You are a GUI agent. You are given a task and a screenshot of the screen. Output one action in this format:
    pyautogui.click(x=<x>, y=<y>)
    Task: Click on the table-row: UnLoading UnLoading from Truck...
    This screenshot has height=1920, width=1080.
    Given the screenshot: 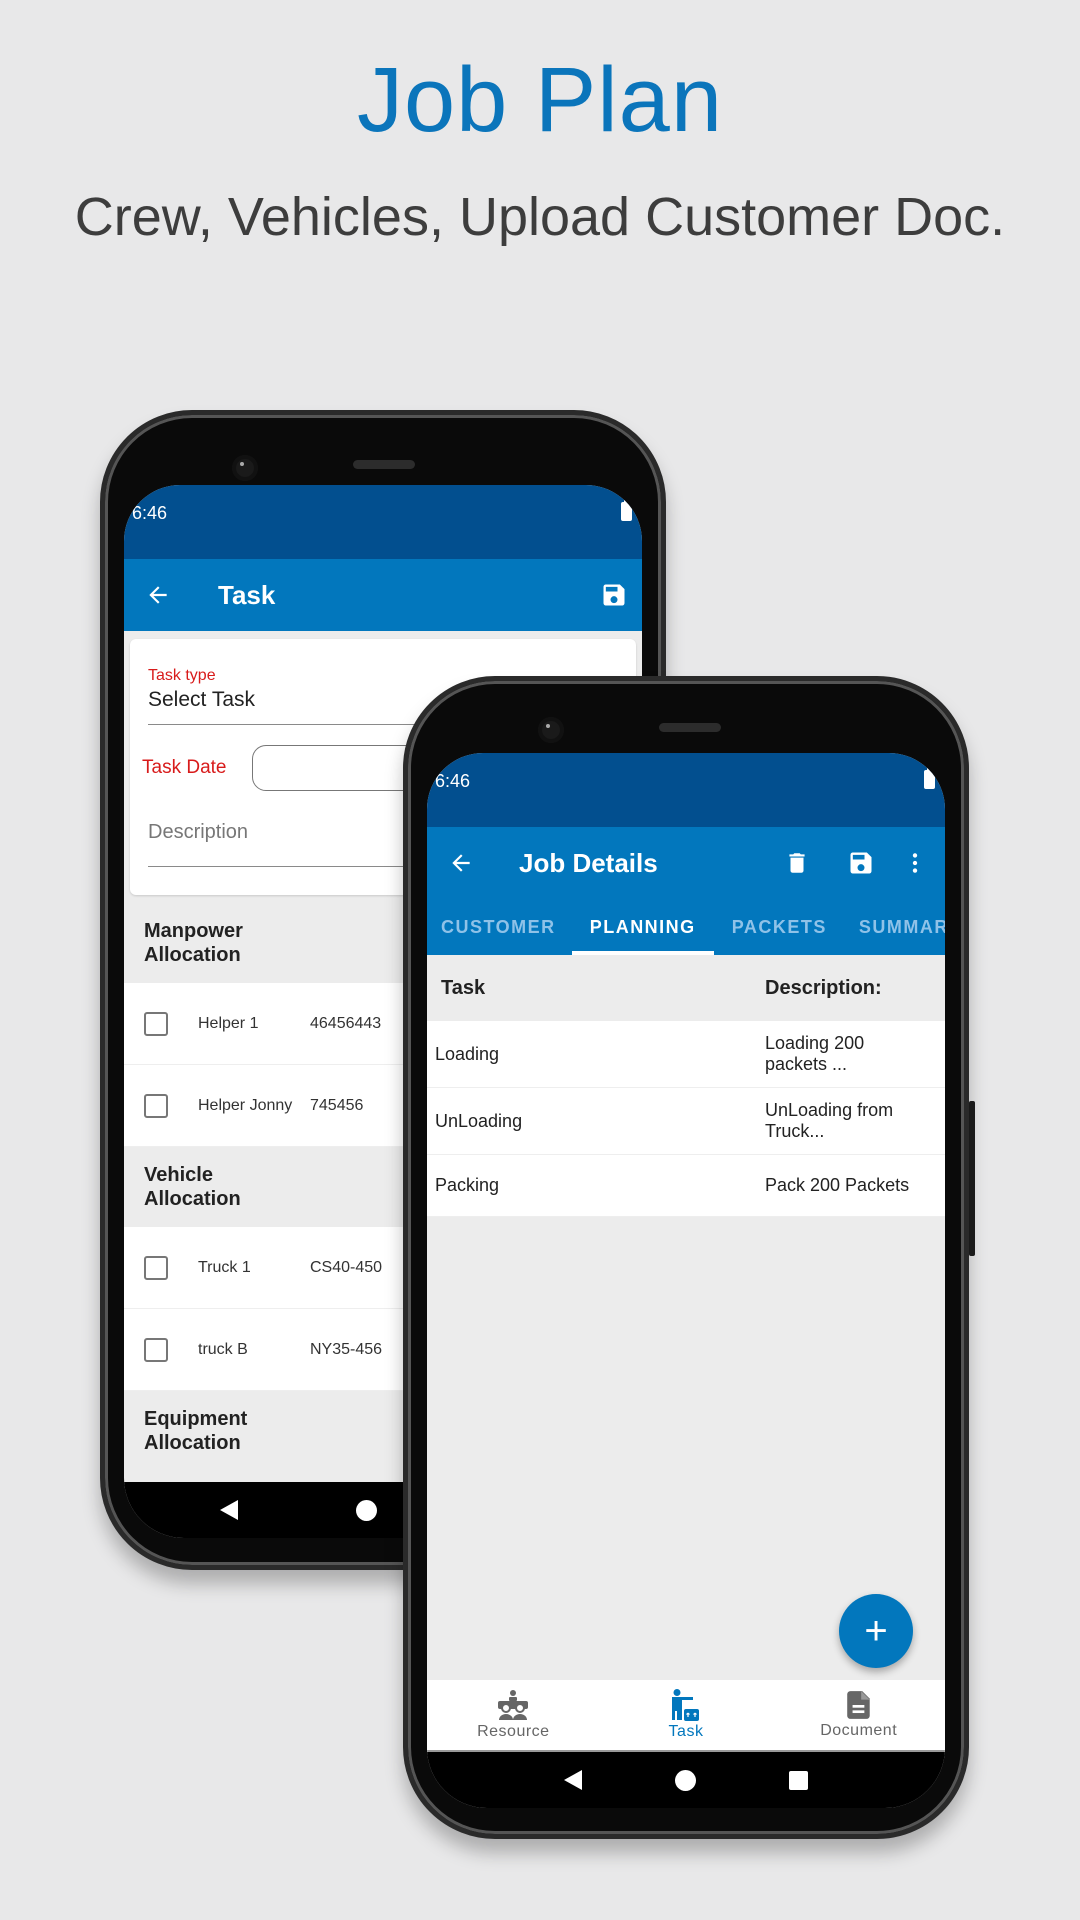 What is the action you would take?
    pyautogui.click(x=686, y=1121)
    